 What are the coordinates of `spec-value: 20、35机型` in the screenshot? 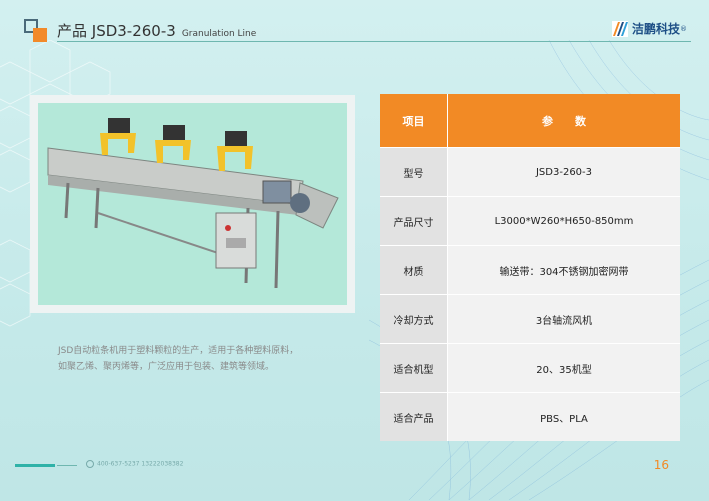 It's located at (563, 368).